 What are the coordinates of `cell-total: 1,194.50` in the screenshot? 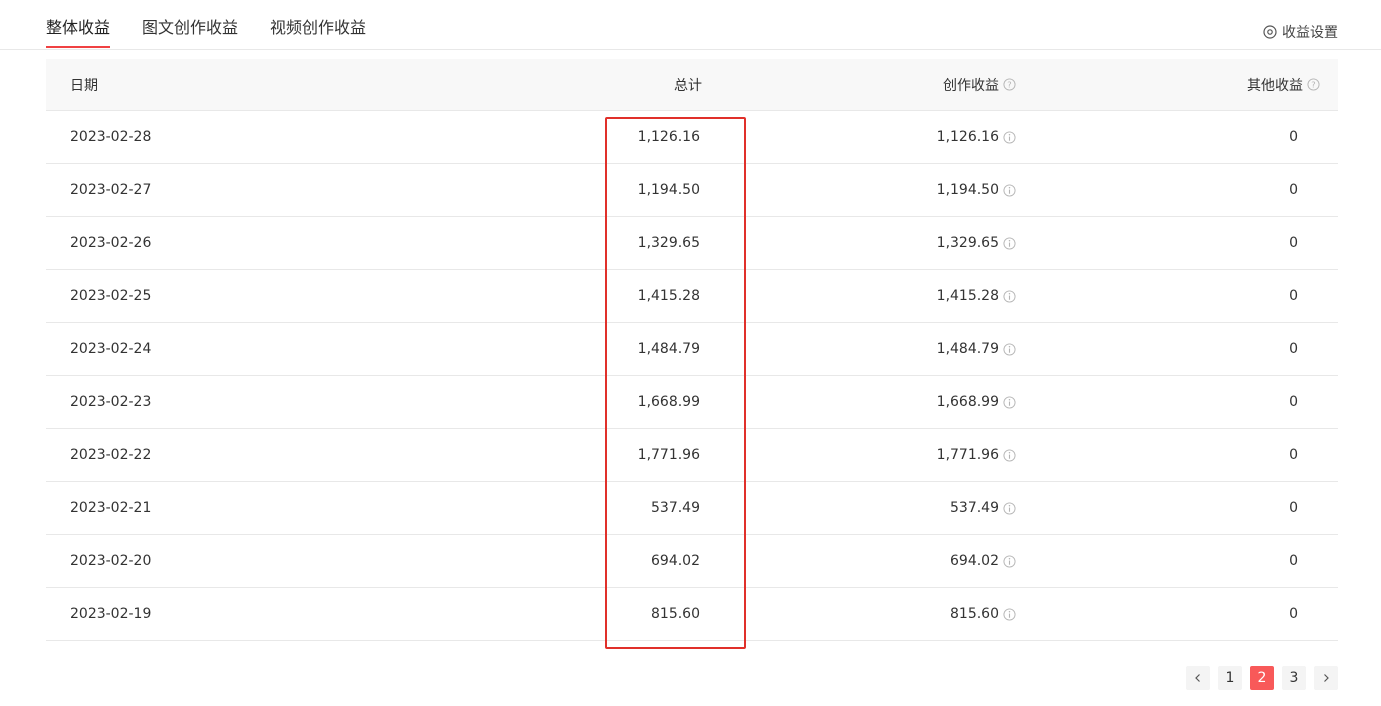 It's located at (668, 190).